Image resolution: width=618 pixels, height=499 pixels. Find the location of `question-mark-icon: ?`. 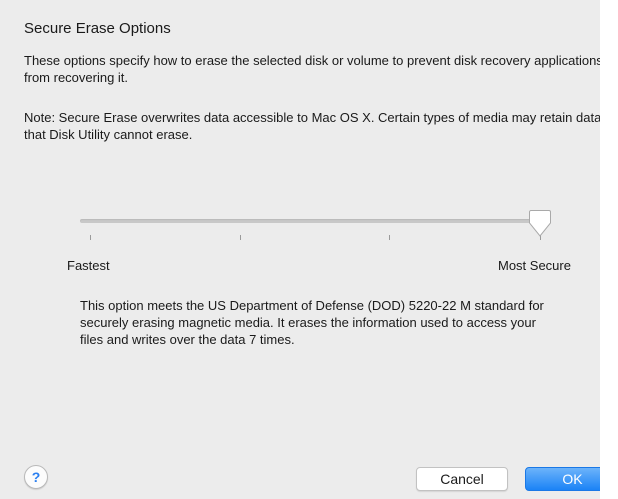

question-mark-icon: ? is located at coordinates (36, 477).